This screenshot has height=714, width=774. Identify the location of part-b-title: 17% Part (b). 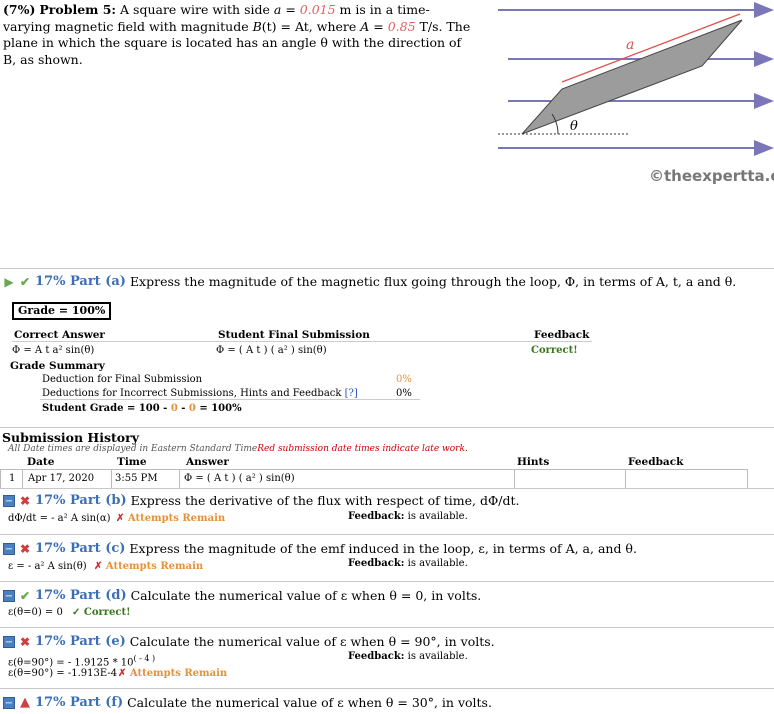
(81, 500).